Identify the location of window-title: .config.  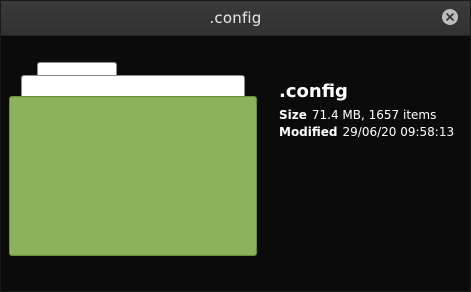
(235, 18).